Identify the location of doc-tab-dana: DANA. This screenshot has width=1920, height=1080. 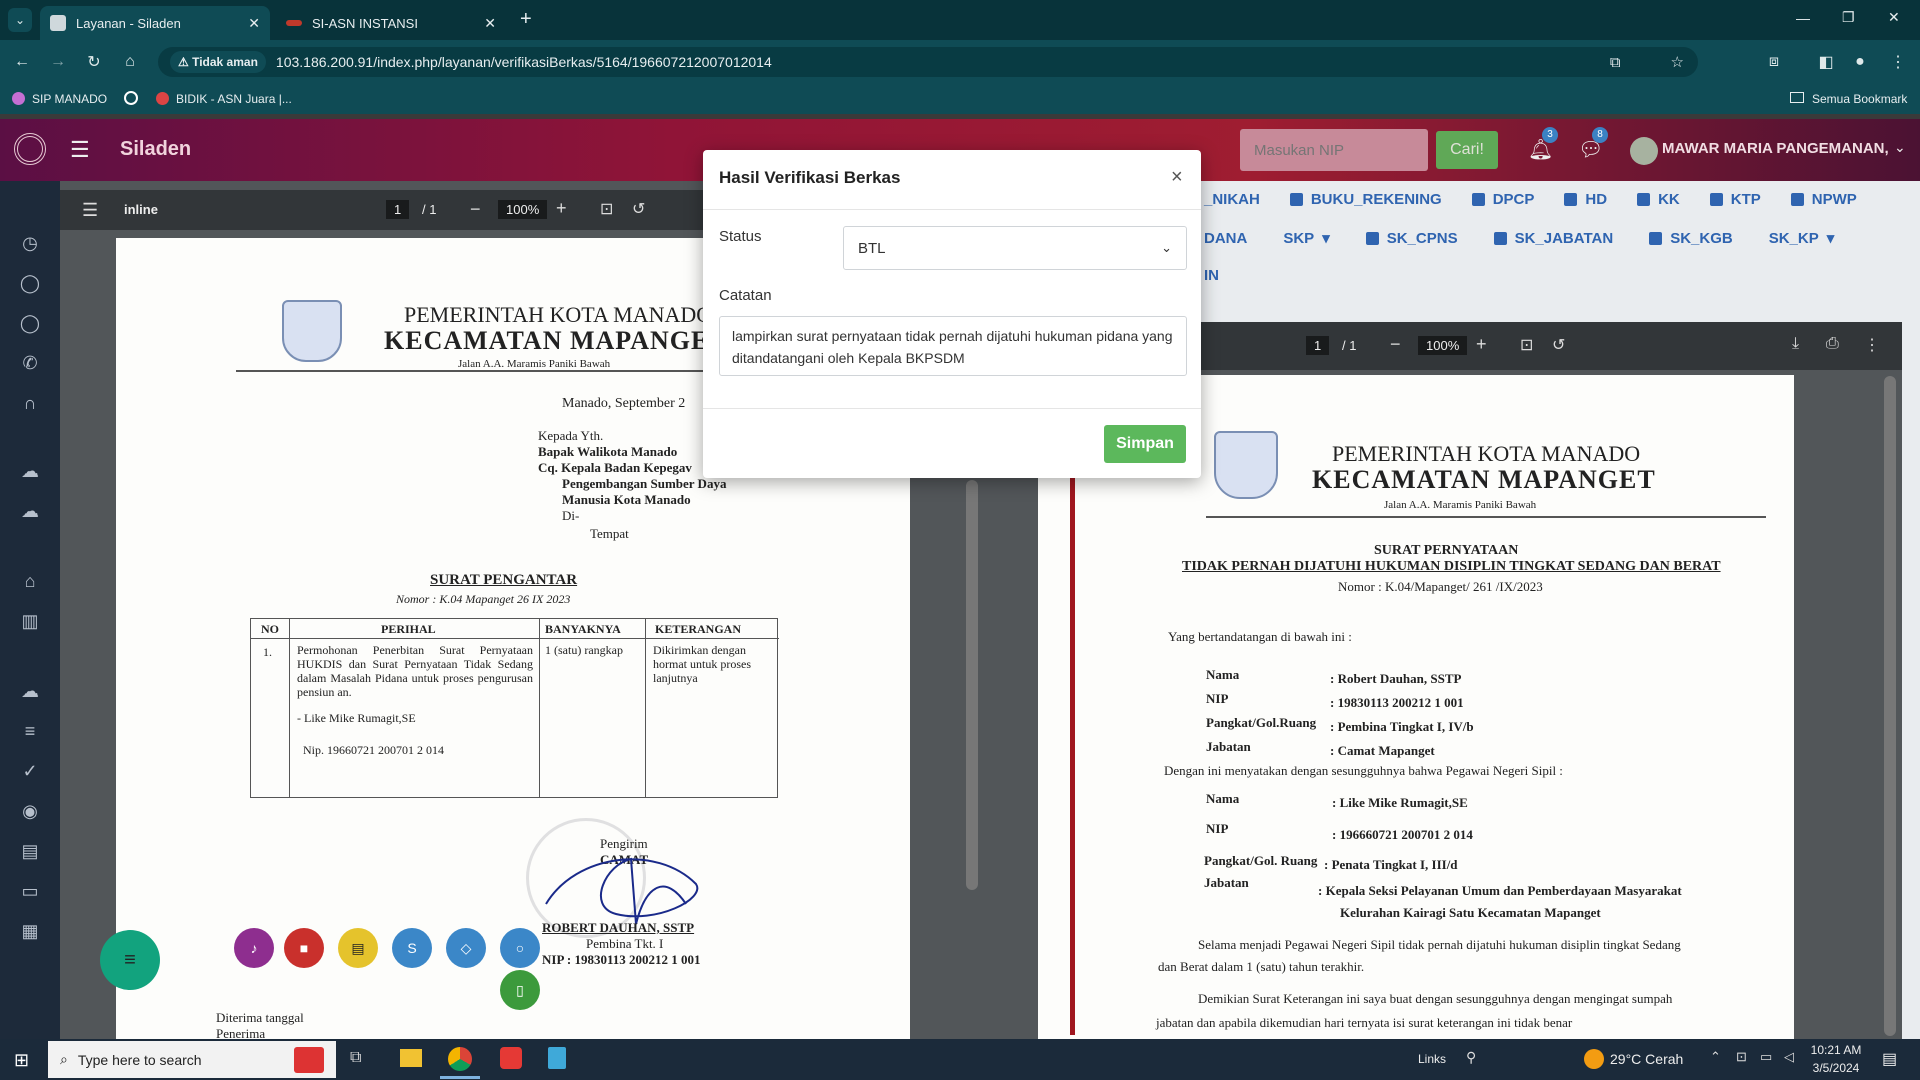
(1225, 238).